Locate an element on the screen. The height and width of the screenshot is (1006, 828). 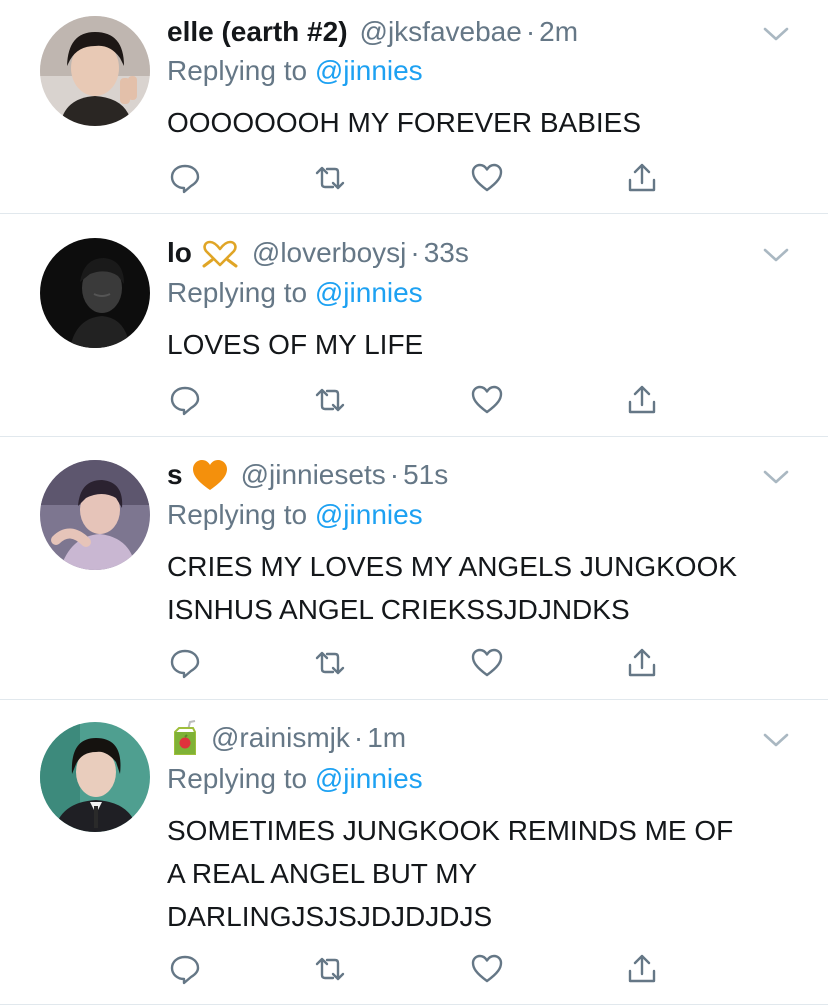
tweet-text-line: SOMETIMES JUNGKOOK REMINDS ME OF is located at coordinates (450, 830).